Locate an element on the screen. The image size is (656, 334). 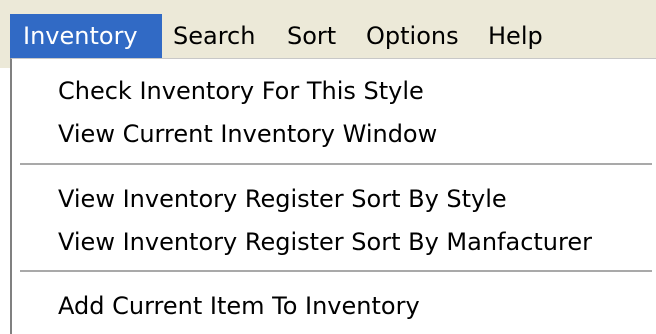
menu-item-view-register-by-style: View Inventory Register Sort By Style is located at coordinates (282, 199).